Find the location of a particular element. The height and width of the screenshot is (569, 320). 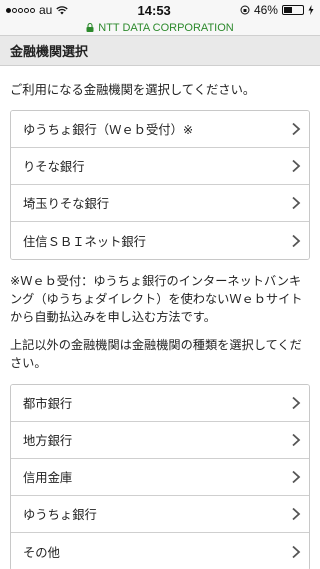

bank-type-yucho: ゆうちょ銀行 is located at coordinates (160, 514).